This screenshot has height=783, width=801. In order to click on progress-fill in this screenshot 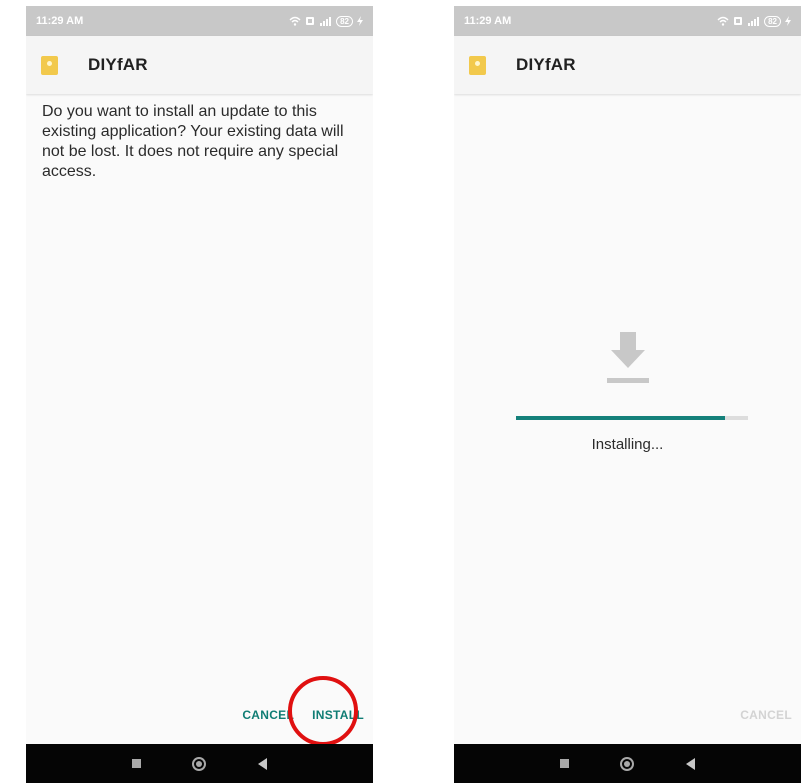, I will do `click(620, 418)`.